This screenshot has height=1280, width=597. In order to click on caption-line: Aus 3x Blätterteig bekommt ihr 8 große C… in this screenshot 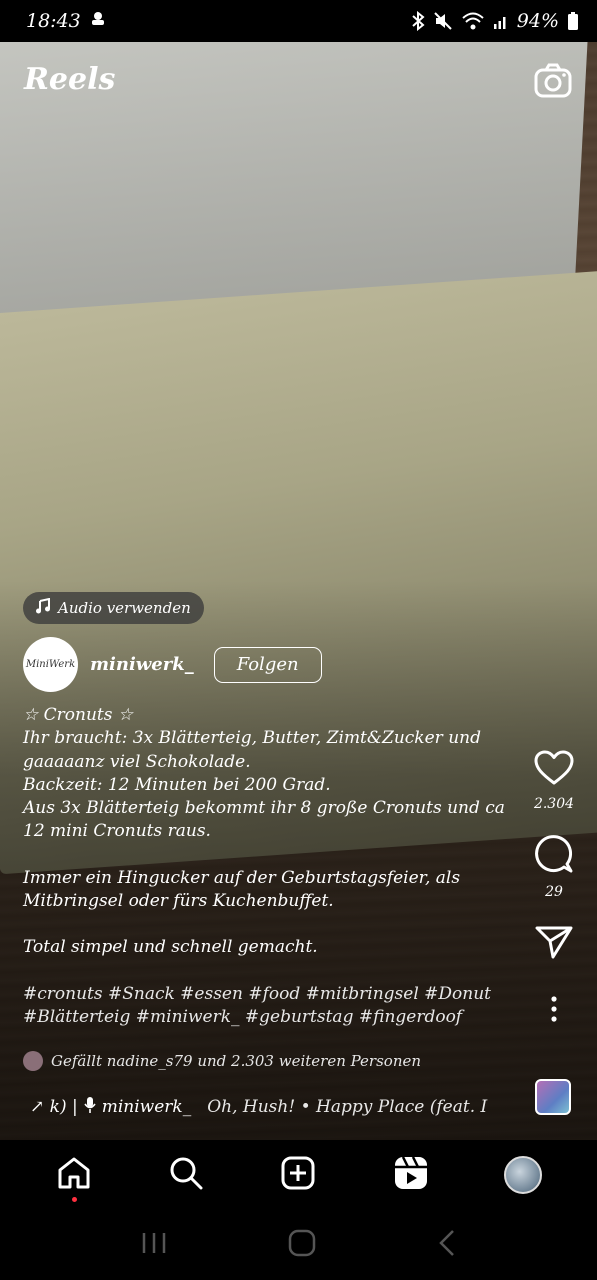, I will do `click(267, 820)`.